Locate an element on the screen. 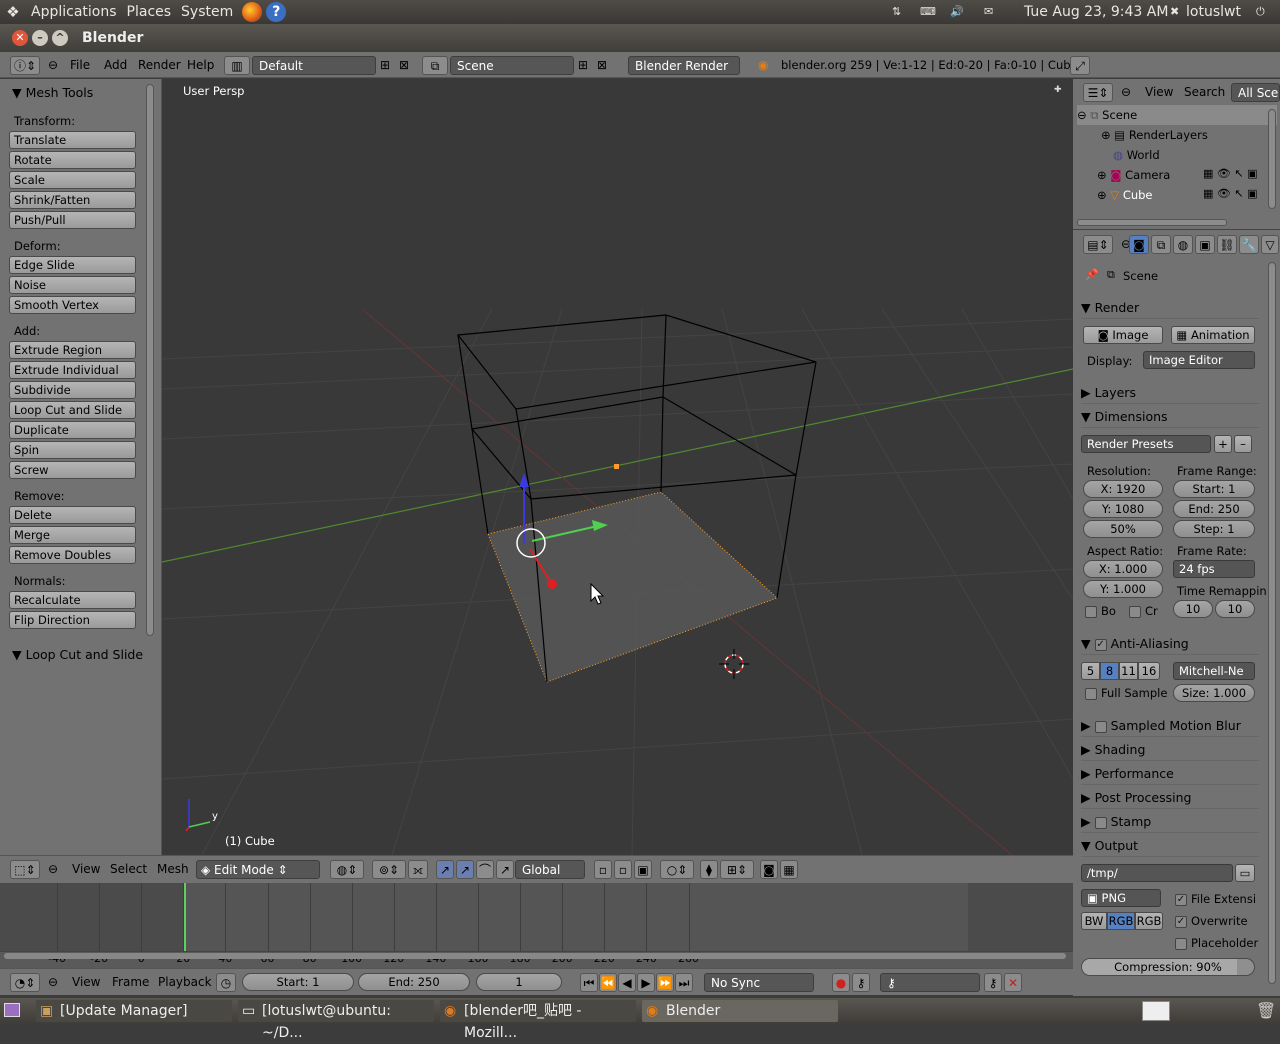  orientation-select: Global is located at coordinates (550, 869).